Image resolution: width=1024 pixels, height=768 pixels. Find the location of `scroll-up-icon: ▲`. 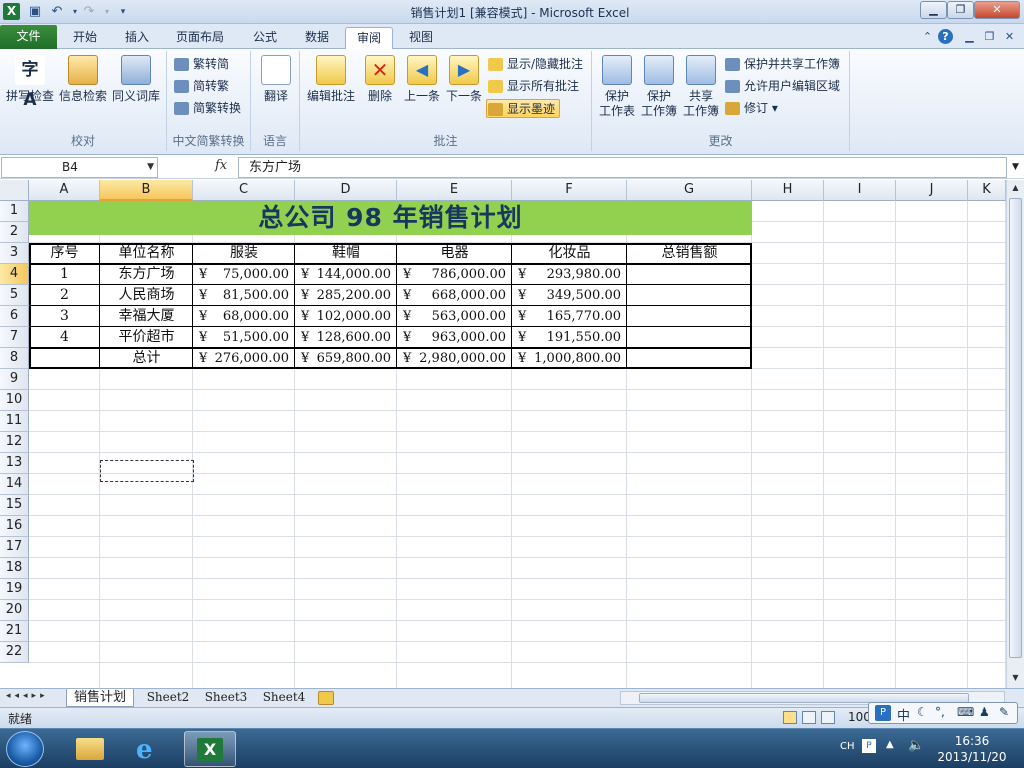

scroll-up-icon: ▲ is located at coordinates (1015, 188).